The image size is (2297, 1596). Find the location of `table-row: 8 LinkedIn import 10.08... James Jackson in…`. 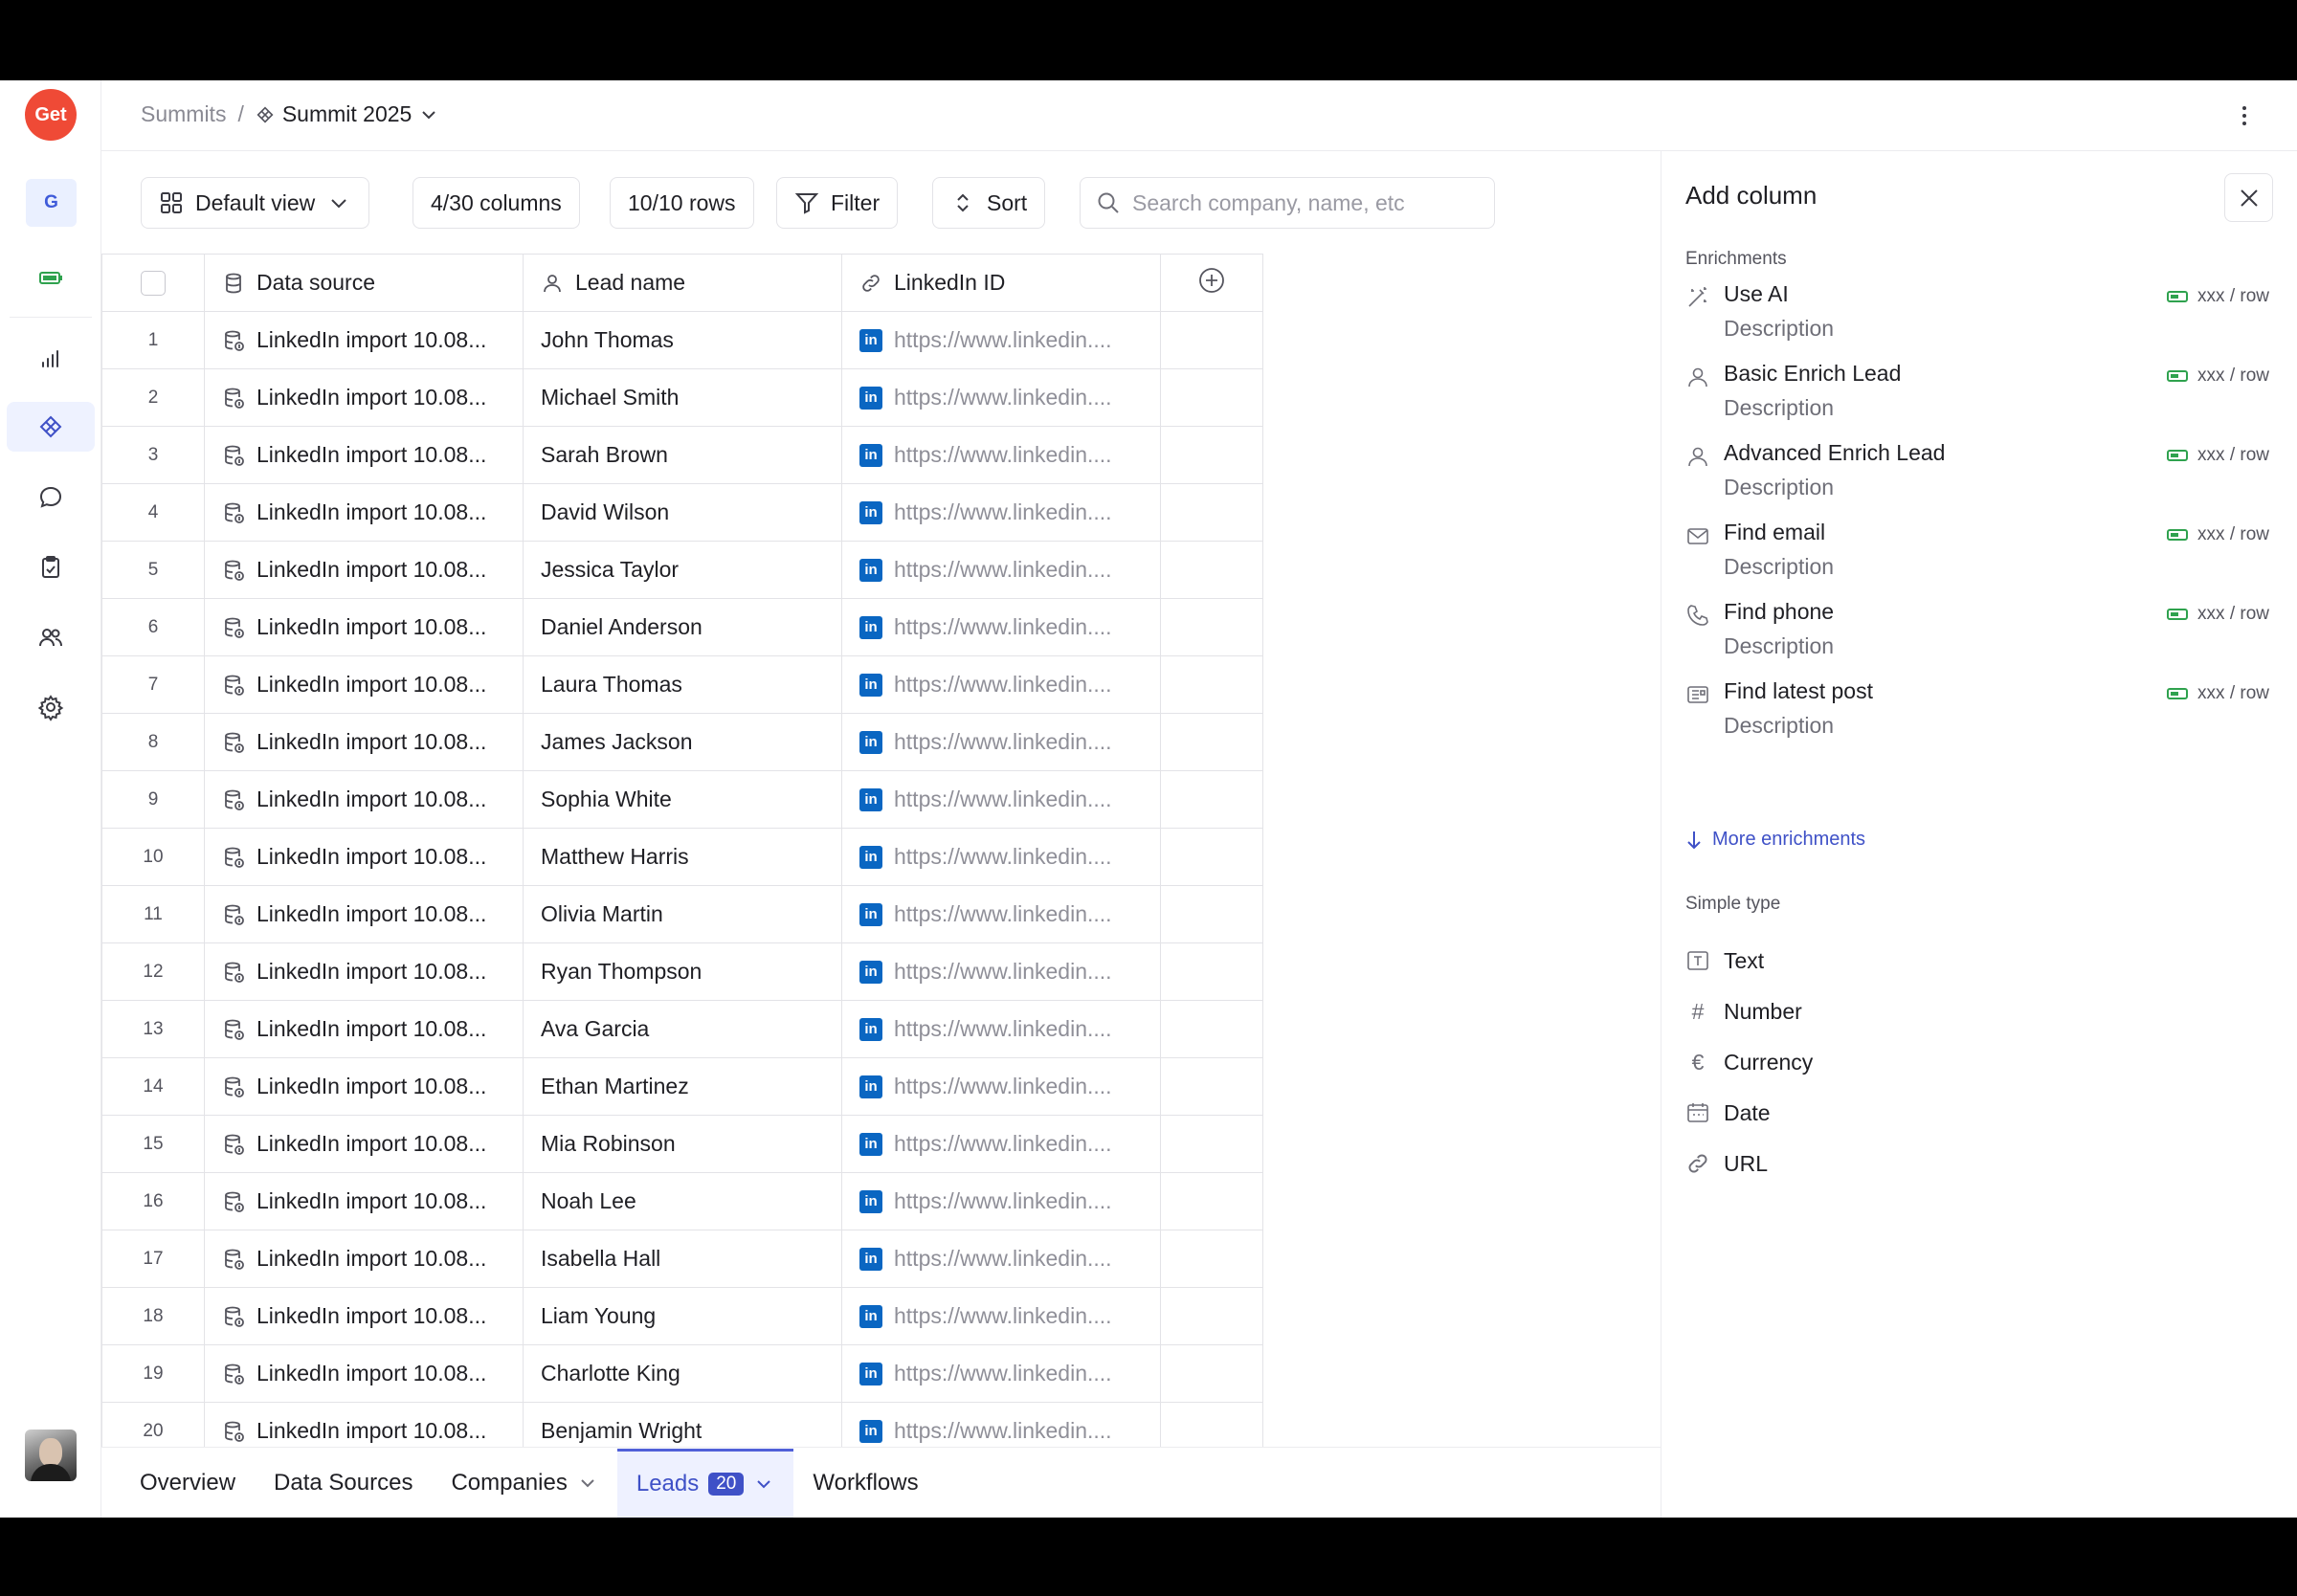

table-row: 8 LinkedIn import 10.08... James Jackson in… is located at coordinates (682, 742).